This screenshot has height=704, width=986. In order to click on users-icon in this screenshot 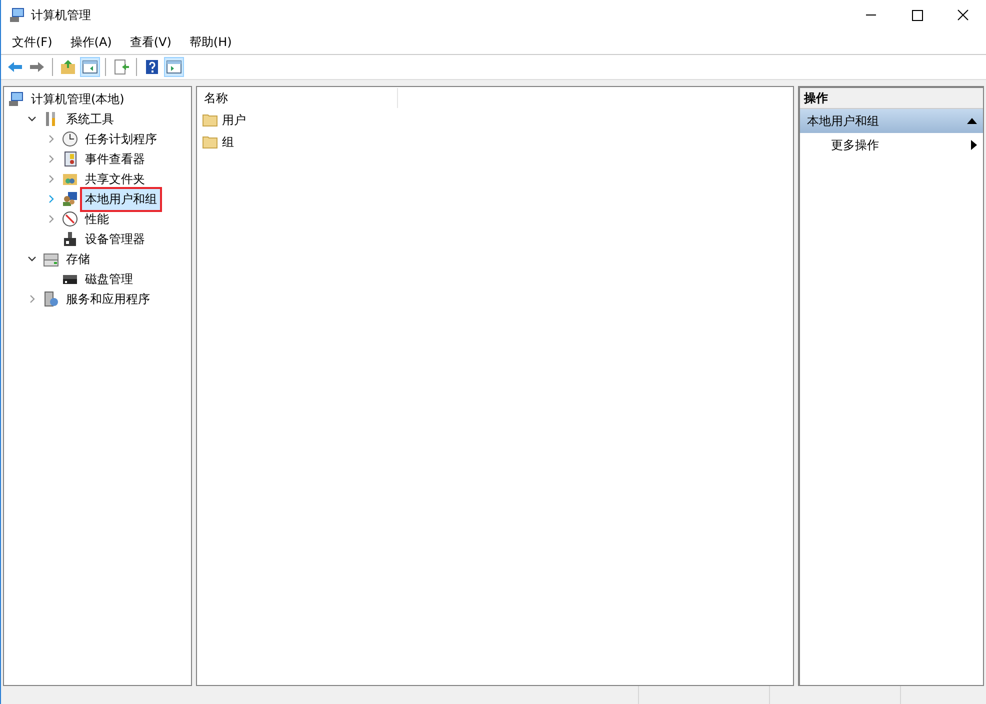, I will do `click(70, 199)`.